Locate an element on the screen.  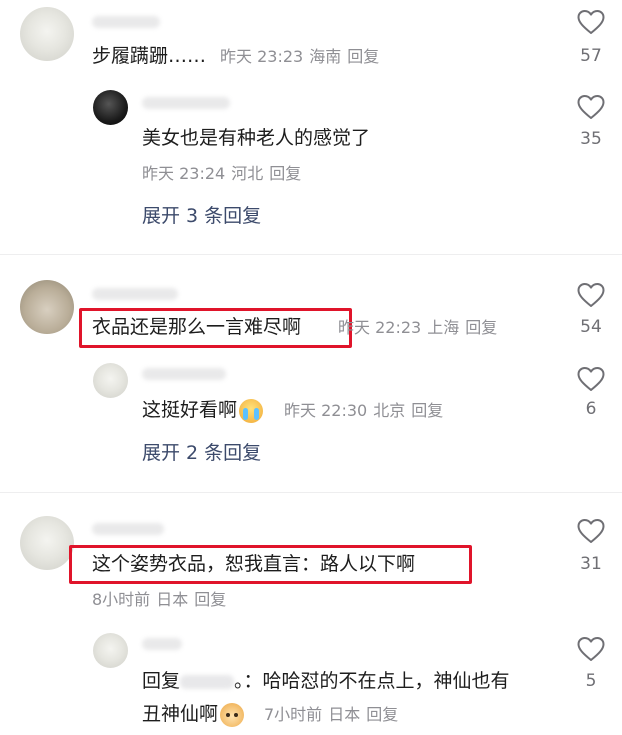
comment-meta: 7小时前 日本 回复 is located at coordinates (334, 715).